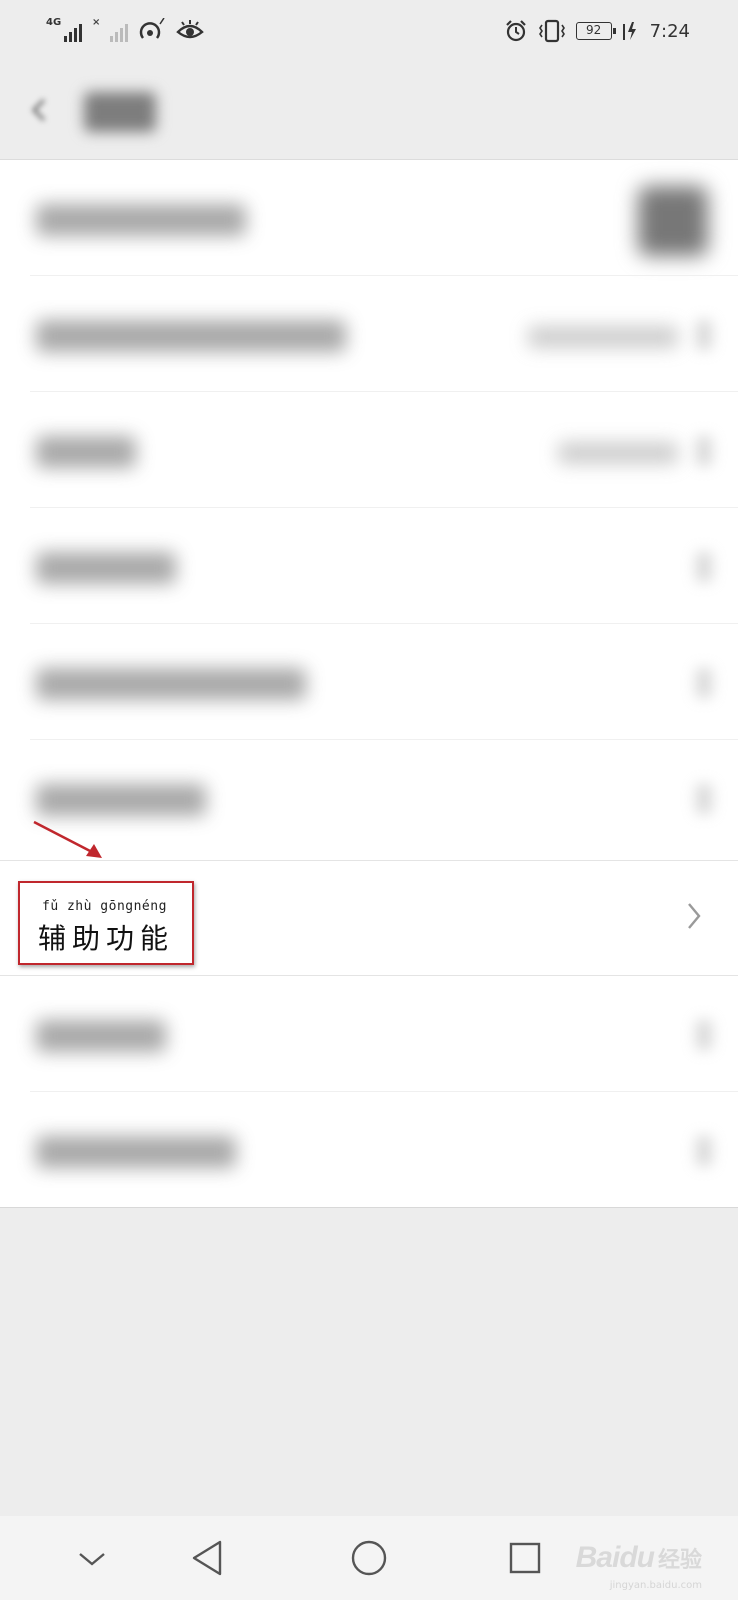 This screenshot has width=738, height=1600. I want to click on back-icon, so click(210, 1558).